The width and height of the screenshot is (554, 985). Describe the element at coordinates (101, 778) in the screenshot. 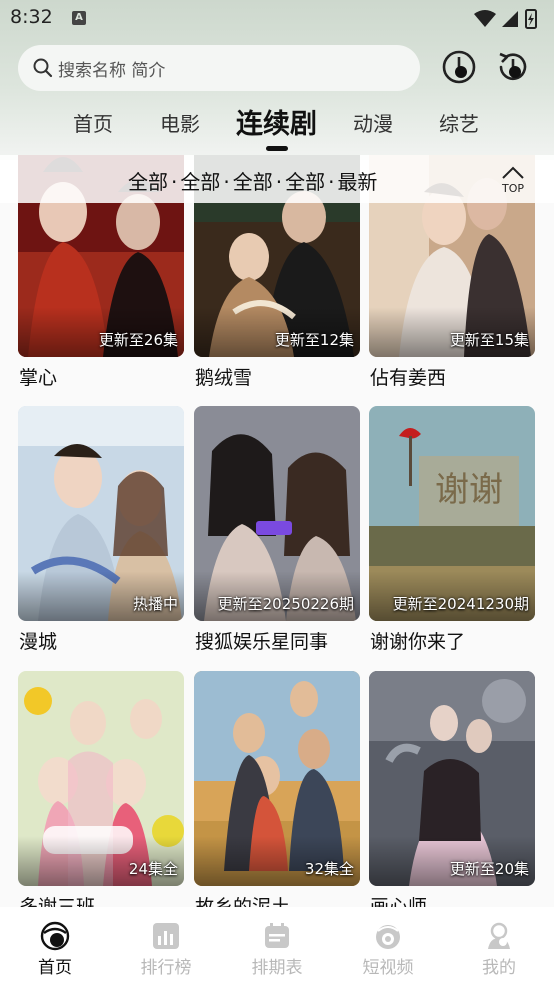

I see `poster-image: 24集全` at that location.